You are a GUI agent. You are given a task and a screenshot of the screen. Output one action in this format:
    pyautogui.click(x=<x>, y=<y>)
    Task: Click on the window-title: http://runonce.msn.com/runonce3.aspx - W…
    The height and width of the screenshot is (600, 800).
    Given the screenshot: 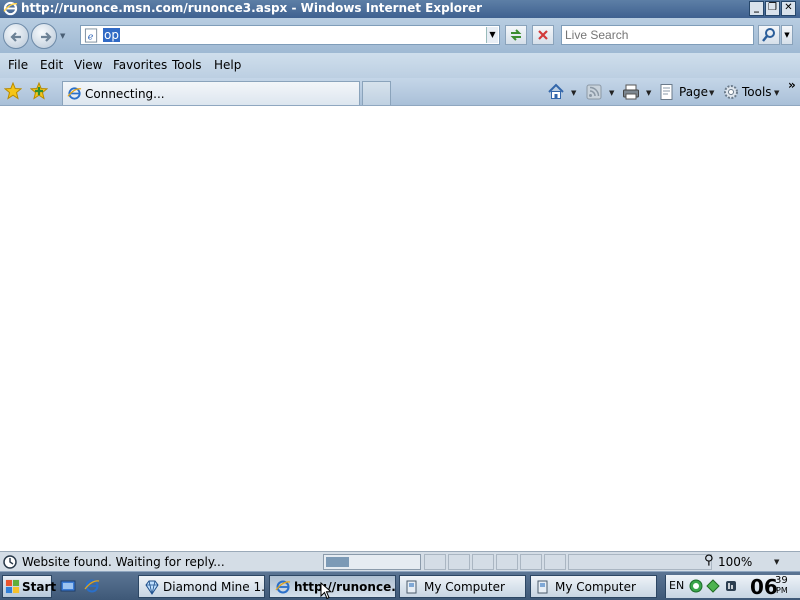 What is the action you would take?
    pyautogui.click(x=252, y=8)
    